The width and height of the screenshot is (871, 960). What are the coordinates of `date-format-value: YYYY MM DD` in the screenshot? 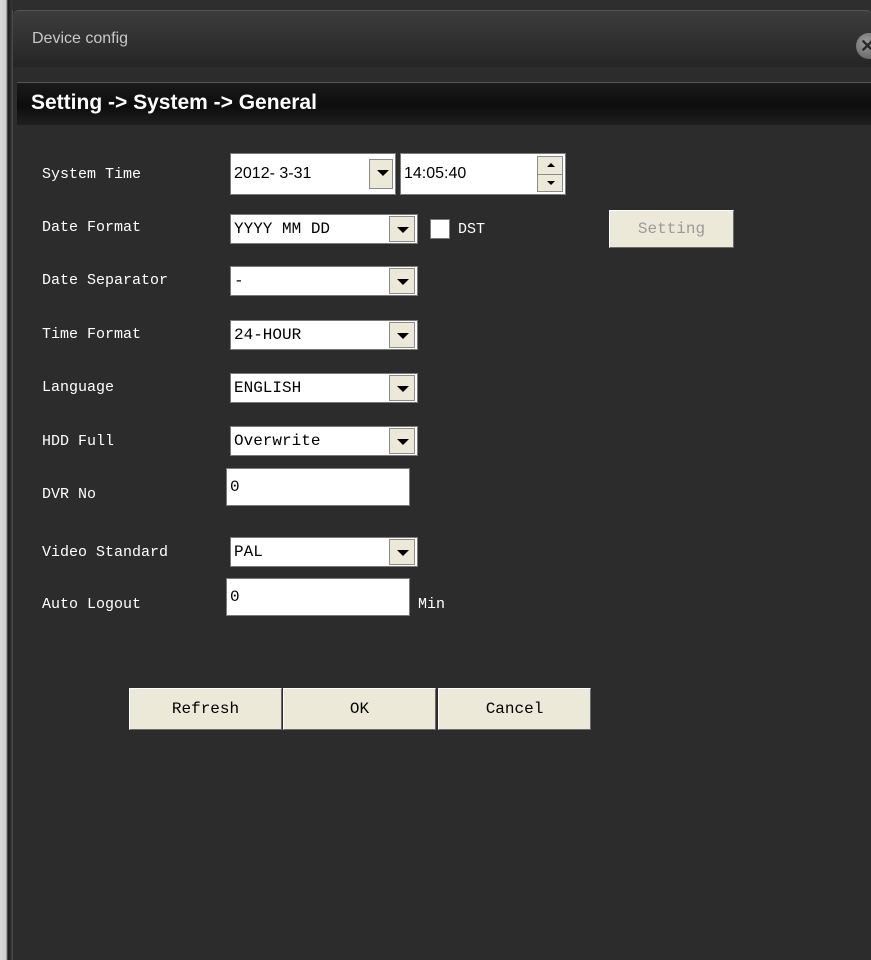 It's located at (282, 229).